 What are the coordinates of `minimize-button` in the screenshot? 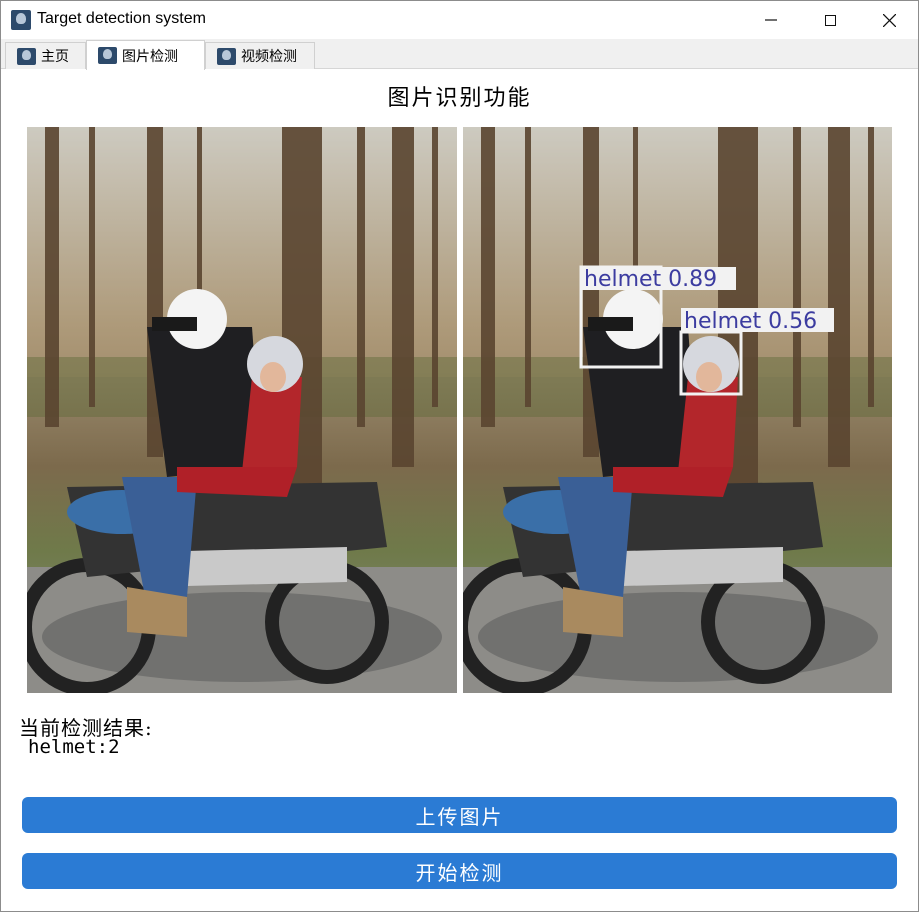 It's located at (771, 20).